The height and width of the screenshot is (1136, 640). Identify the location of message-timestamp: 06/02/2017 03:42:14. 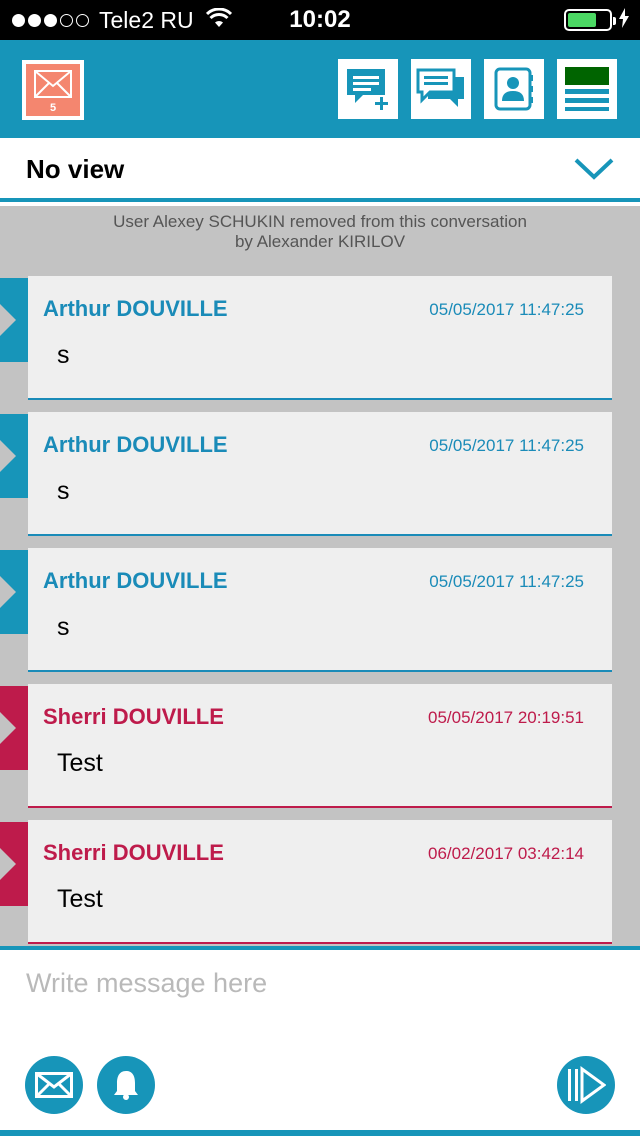
(506, 853).